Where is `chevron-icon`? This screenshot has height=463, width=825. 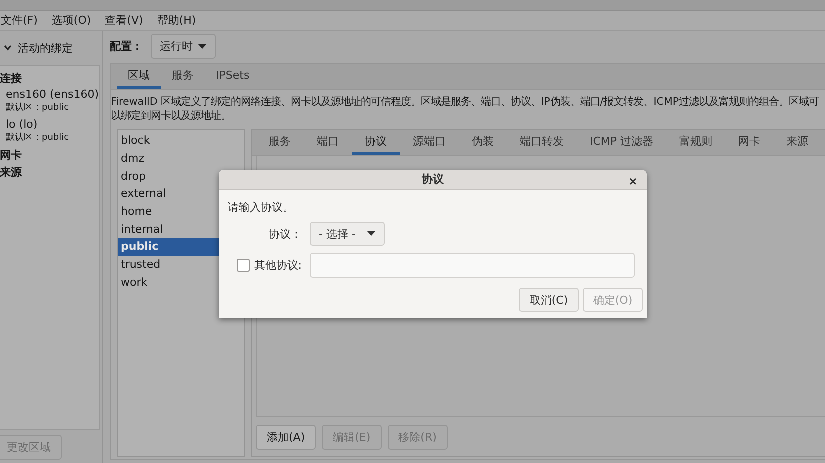
chevron-icon is located at coordinates (8, 48).